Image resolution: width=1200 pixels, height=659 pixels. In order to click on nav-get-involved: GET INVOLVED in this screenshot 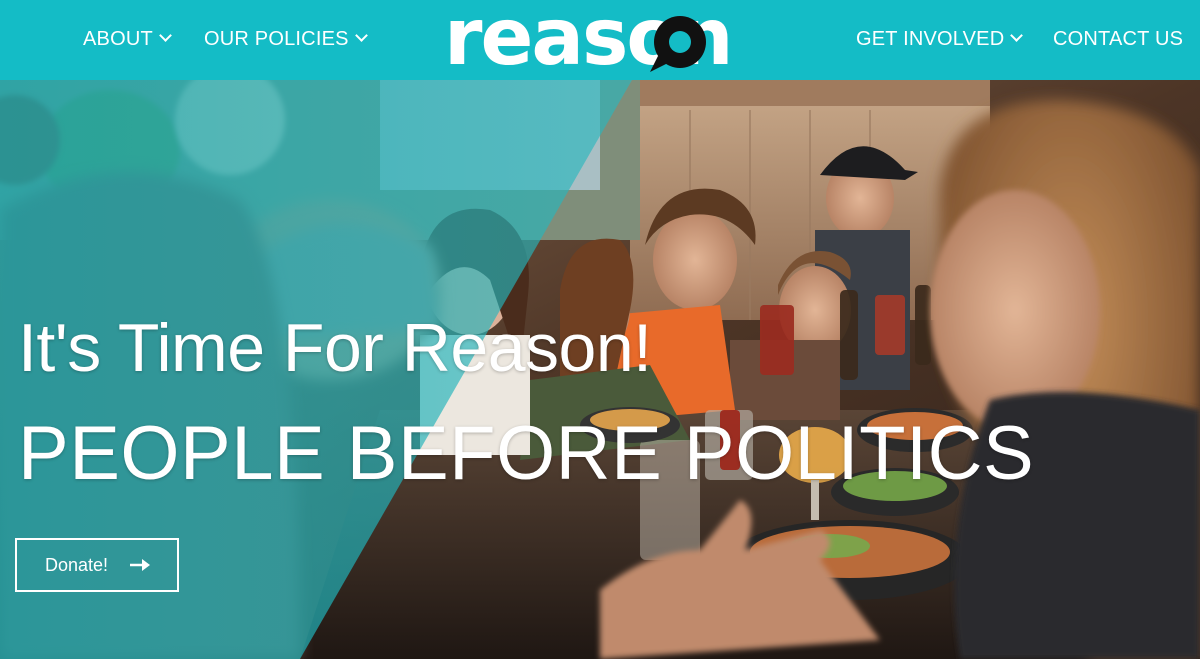, I will do `click(940, 40)`.